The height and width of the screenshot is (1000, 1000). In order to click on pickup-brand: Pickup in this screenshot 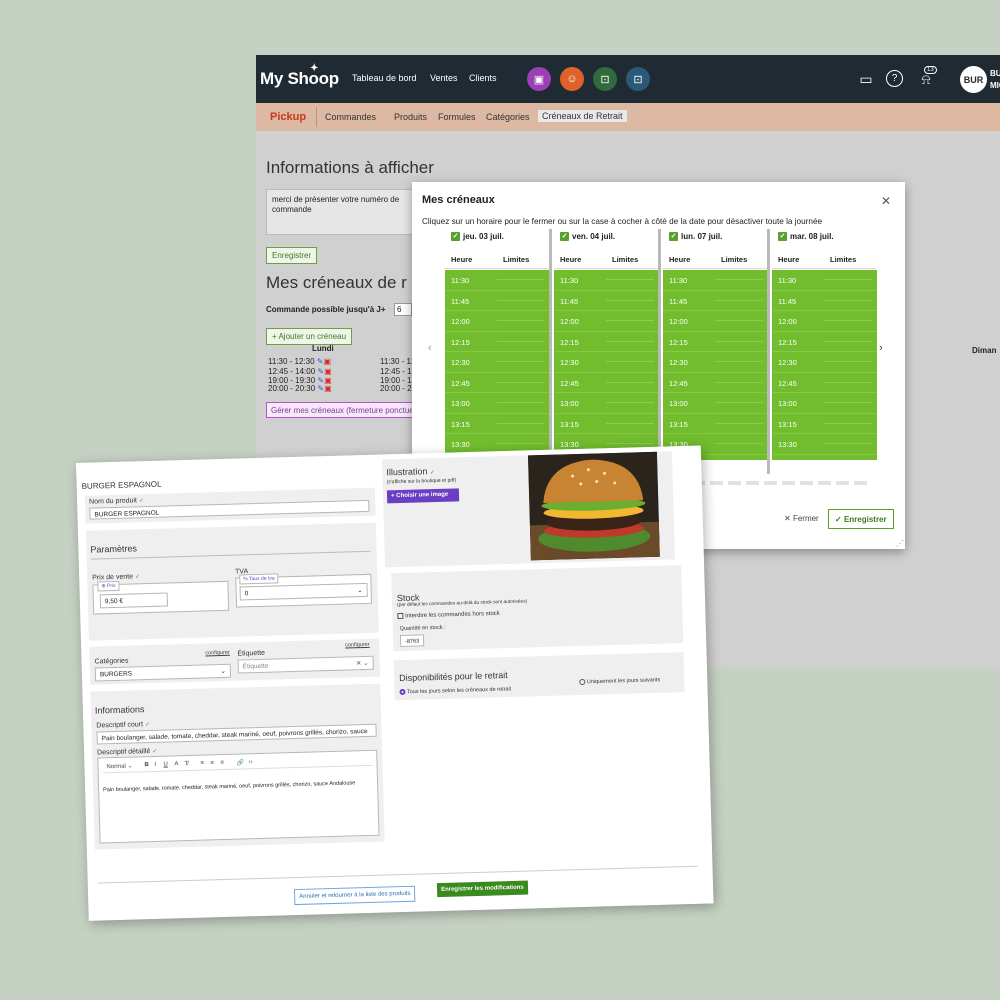, I will do `click(288, 117)`.